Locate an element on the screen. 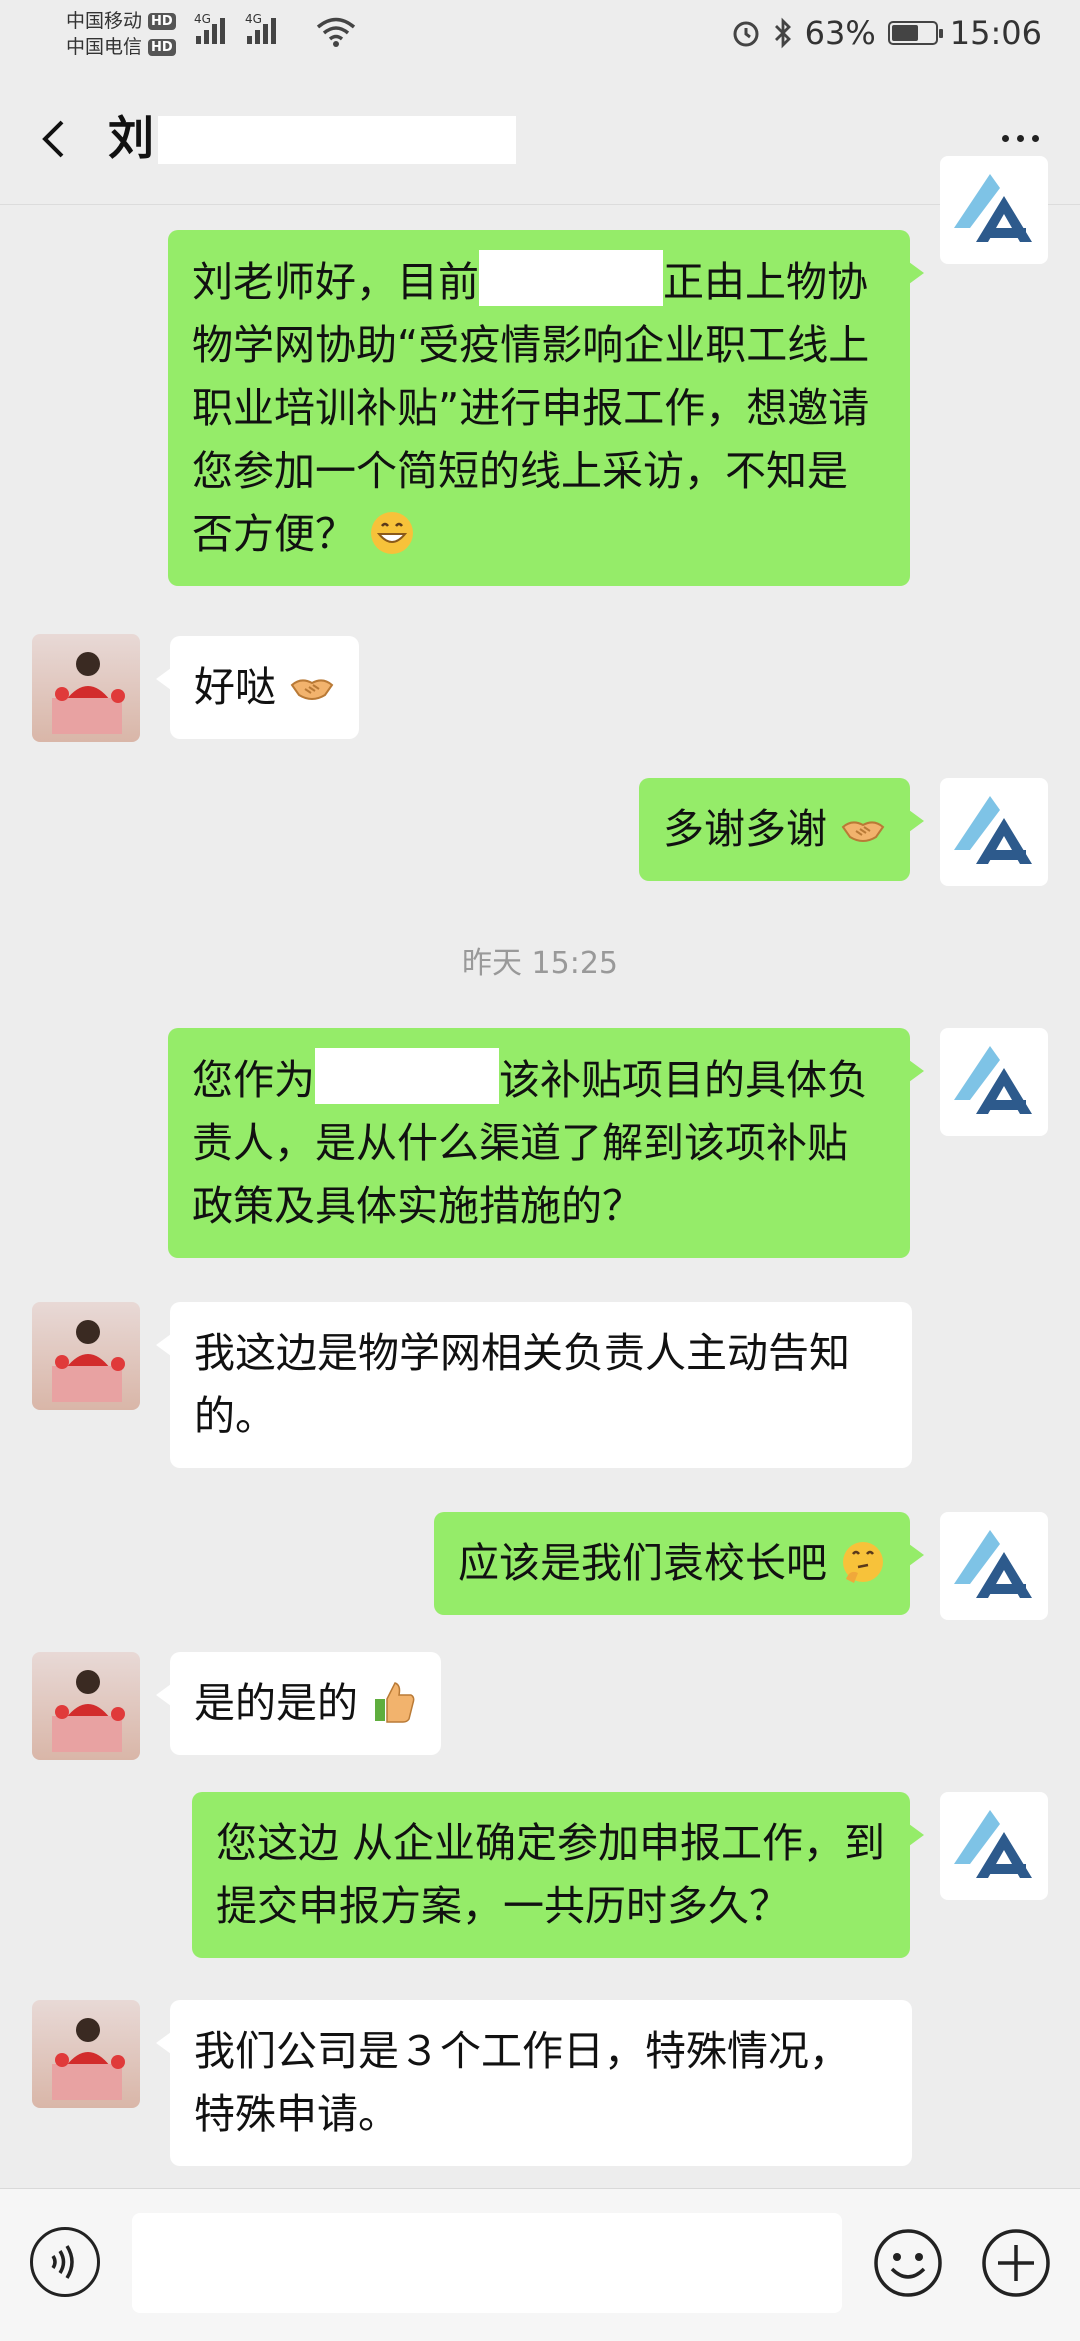 Image resolution: width=1080 pixels, height=2341 pixels. message-bubble: 我这边是物学网相关负责人主动告知的。 is located at coordinates (534, 1385).